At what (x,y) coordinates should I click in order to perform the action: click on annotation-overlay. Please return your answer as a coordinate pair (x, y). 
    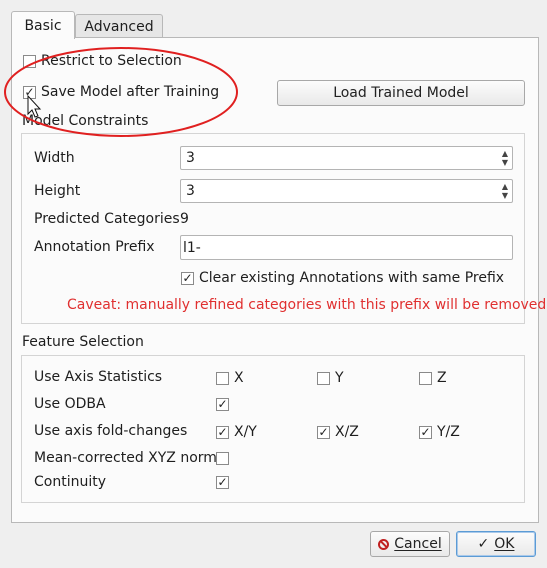
    Looking at the image, I should click on (121, 92).